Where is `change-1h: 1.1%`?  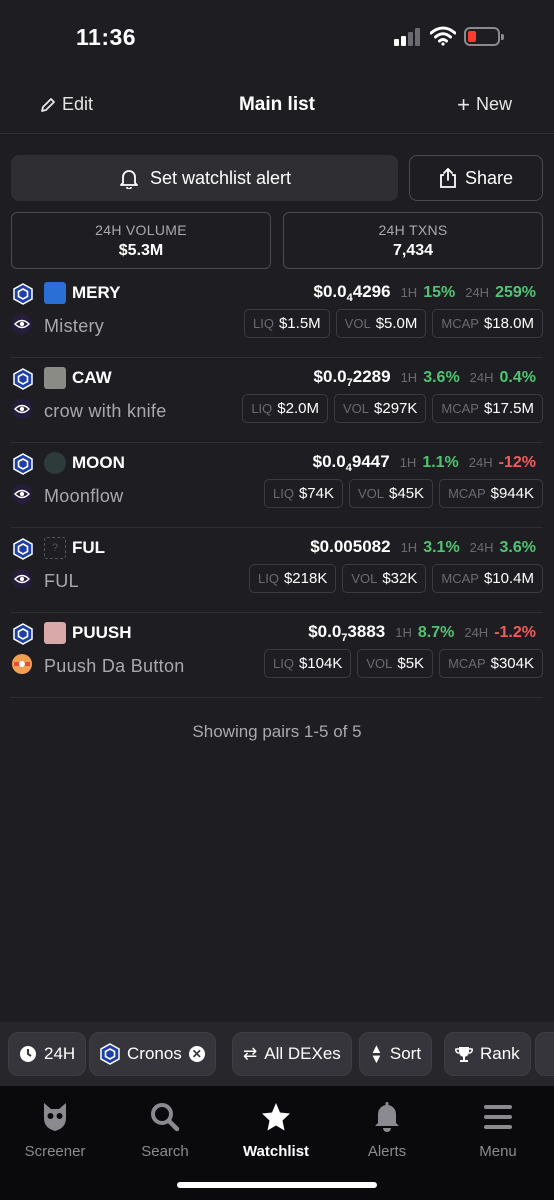 change-1h: 1.1% is located at coordinates (440, 462).